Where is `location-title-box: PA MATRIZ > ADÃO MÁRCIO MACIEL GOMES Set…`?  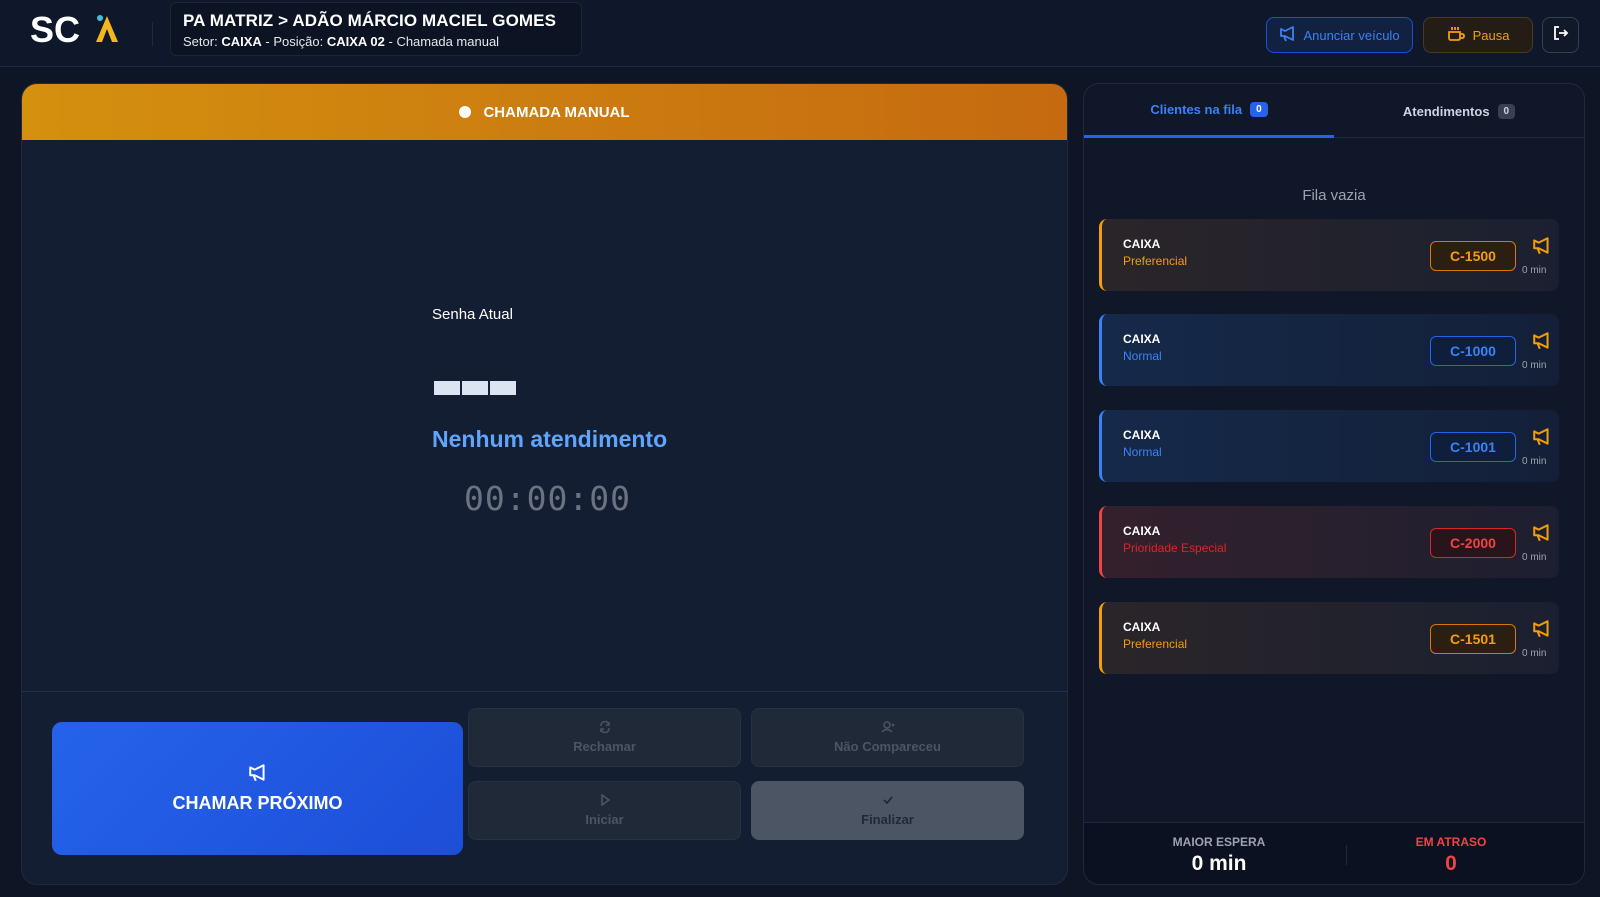
location-title-box: PA MATRIZ > ADÃO MÁRCIO MACIEL GOMES Set… is located at coordinates (376, 29).